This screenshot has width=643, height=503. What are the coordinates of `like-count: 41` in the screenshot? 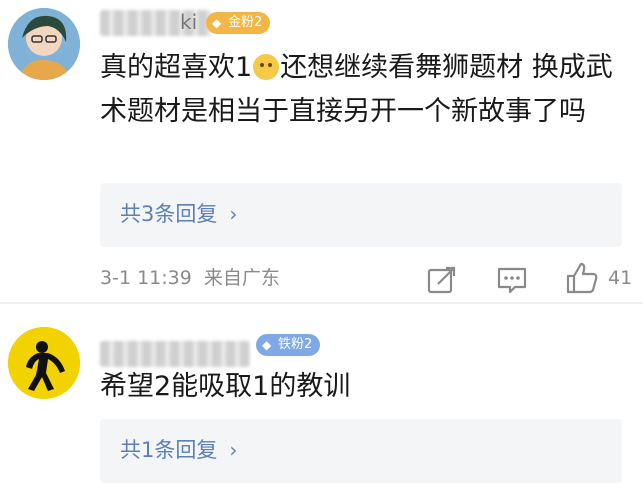 It's located at (620, 278).